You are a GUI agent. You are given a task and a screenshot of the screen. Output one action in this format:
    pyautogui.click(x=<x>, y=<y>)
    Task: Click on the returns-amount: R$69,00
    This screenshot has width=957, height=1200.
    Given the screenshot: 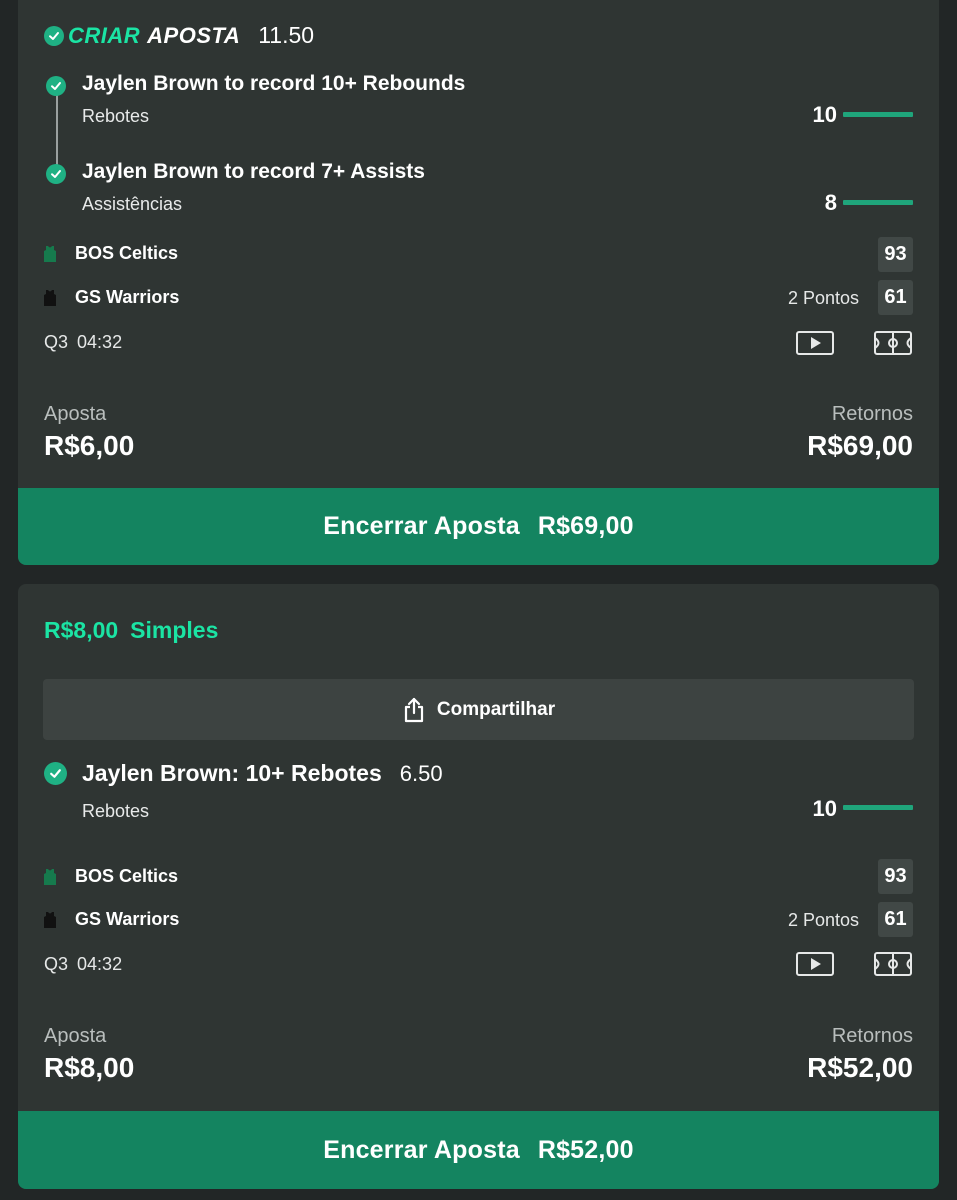 What is the action you would take?
    pyautogui.click(x=860, y=445)
    